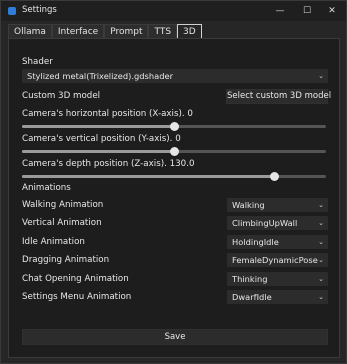  What do you see at coordinates (255, 242) in the screenshot?
I see `idle-animation-value: HoldingIdle` at bounding box center [255, 242].